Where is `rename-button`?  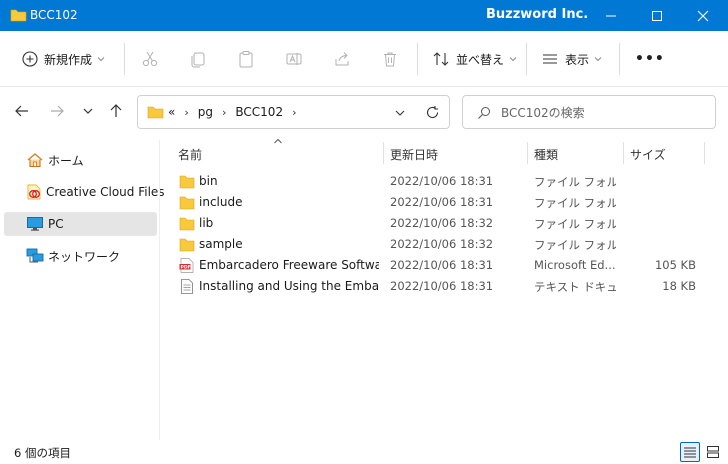 rename-button is located at coordinates (294, 59).